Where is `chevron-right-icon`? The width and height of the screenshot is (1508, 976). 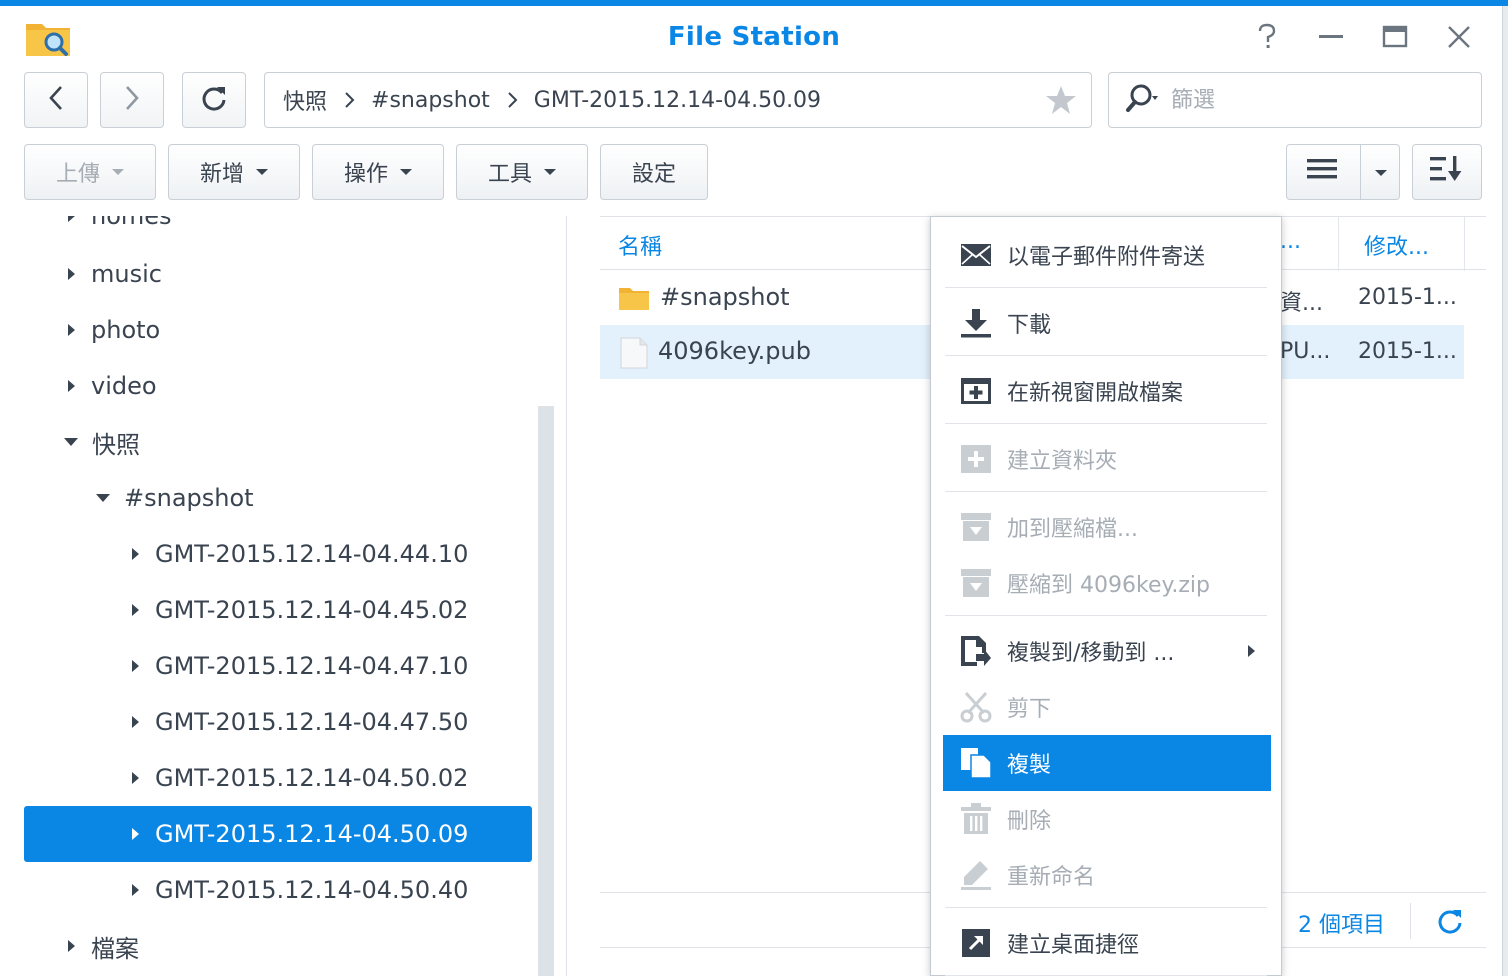 chevron-right-icon is located at coordinates (132, 100).